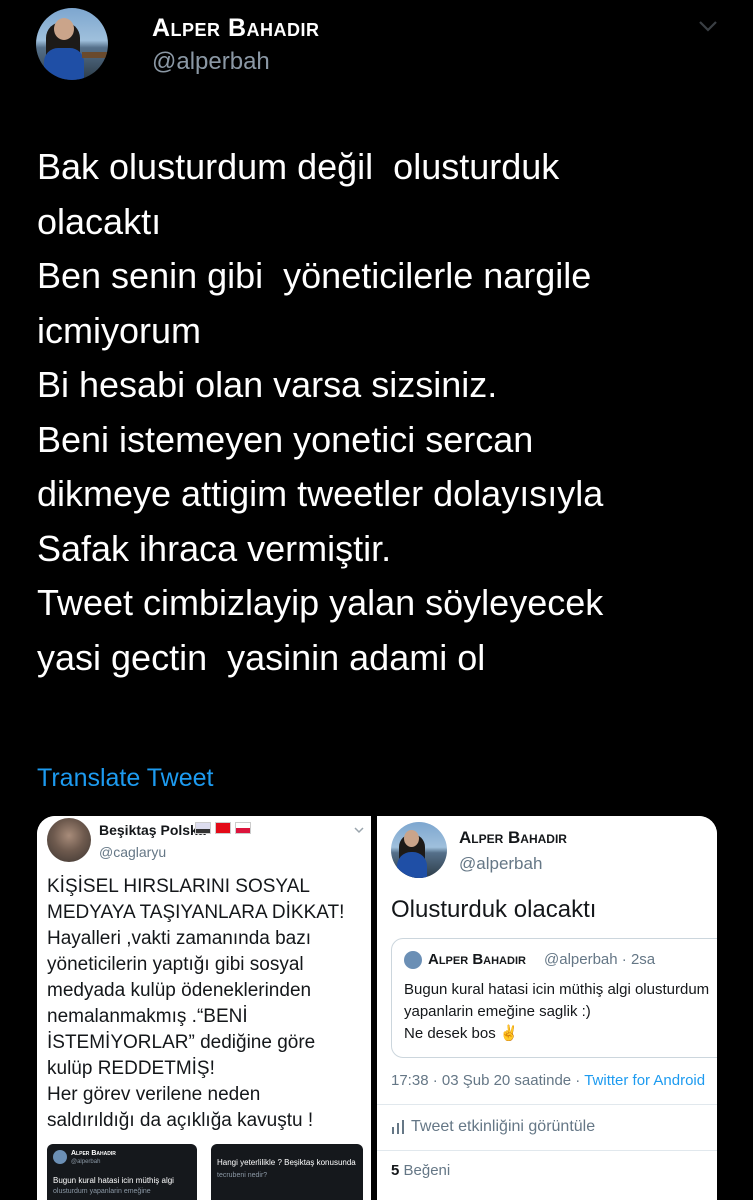 Image resolution: width=753 pixels, height=1200 pixels. I want to click on quoted-line: yöneticilerin yaptığı gibi sosyal, so click(175, 964).